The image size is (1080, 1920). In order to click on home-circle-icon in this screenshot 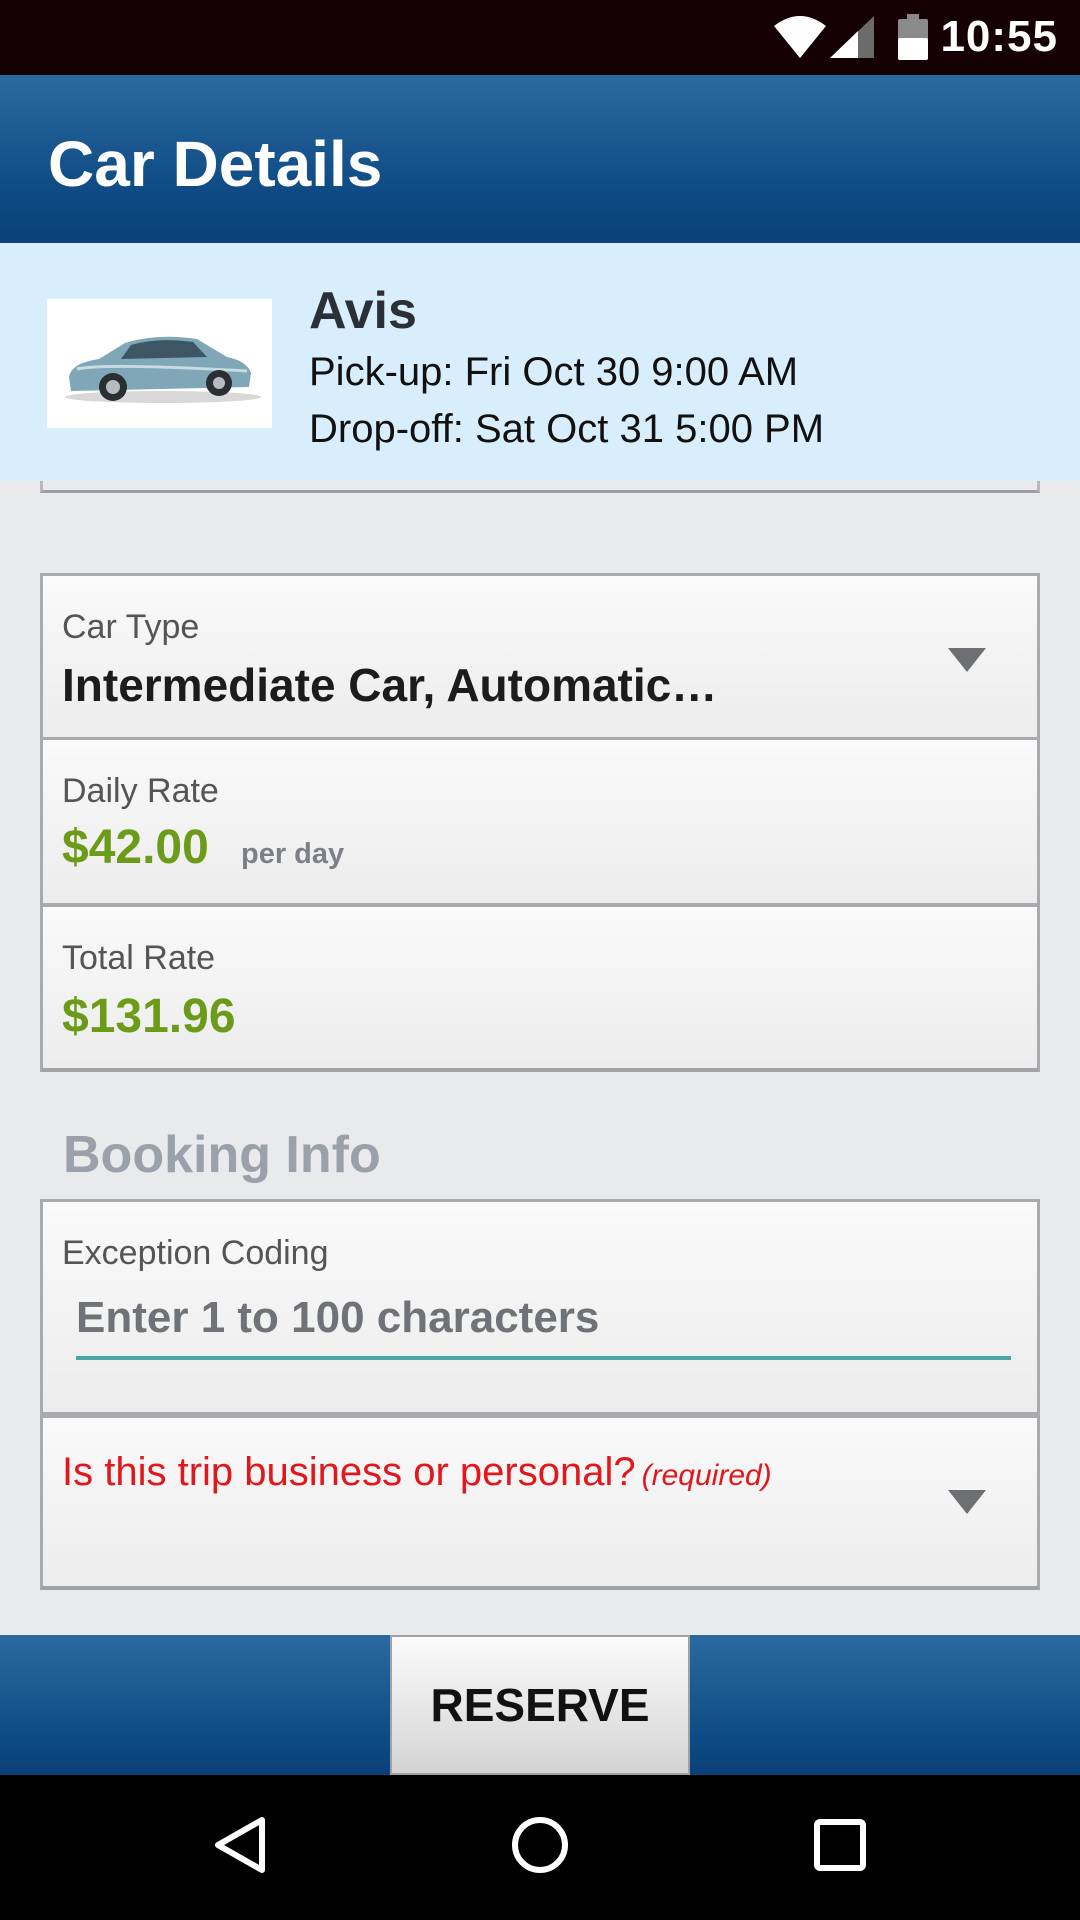, I will do `click(540, 1847)`.